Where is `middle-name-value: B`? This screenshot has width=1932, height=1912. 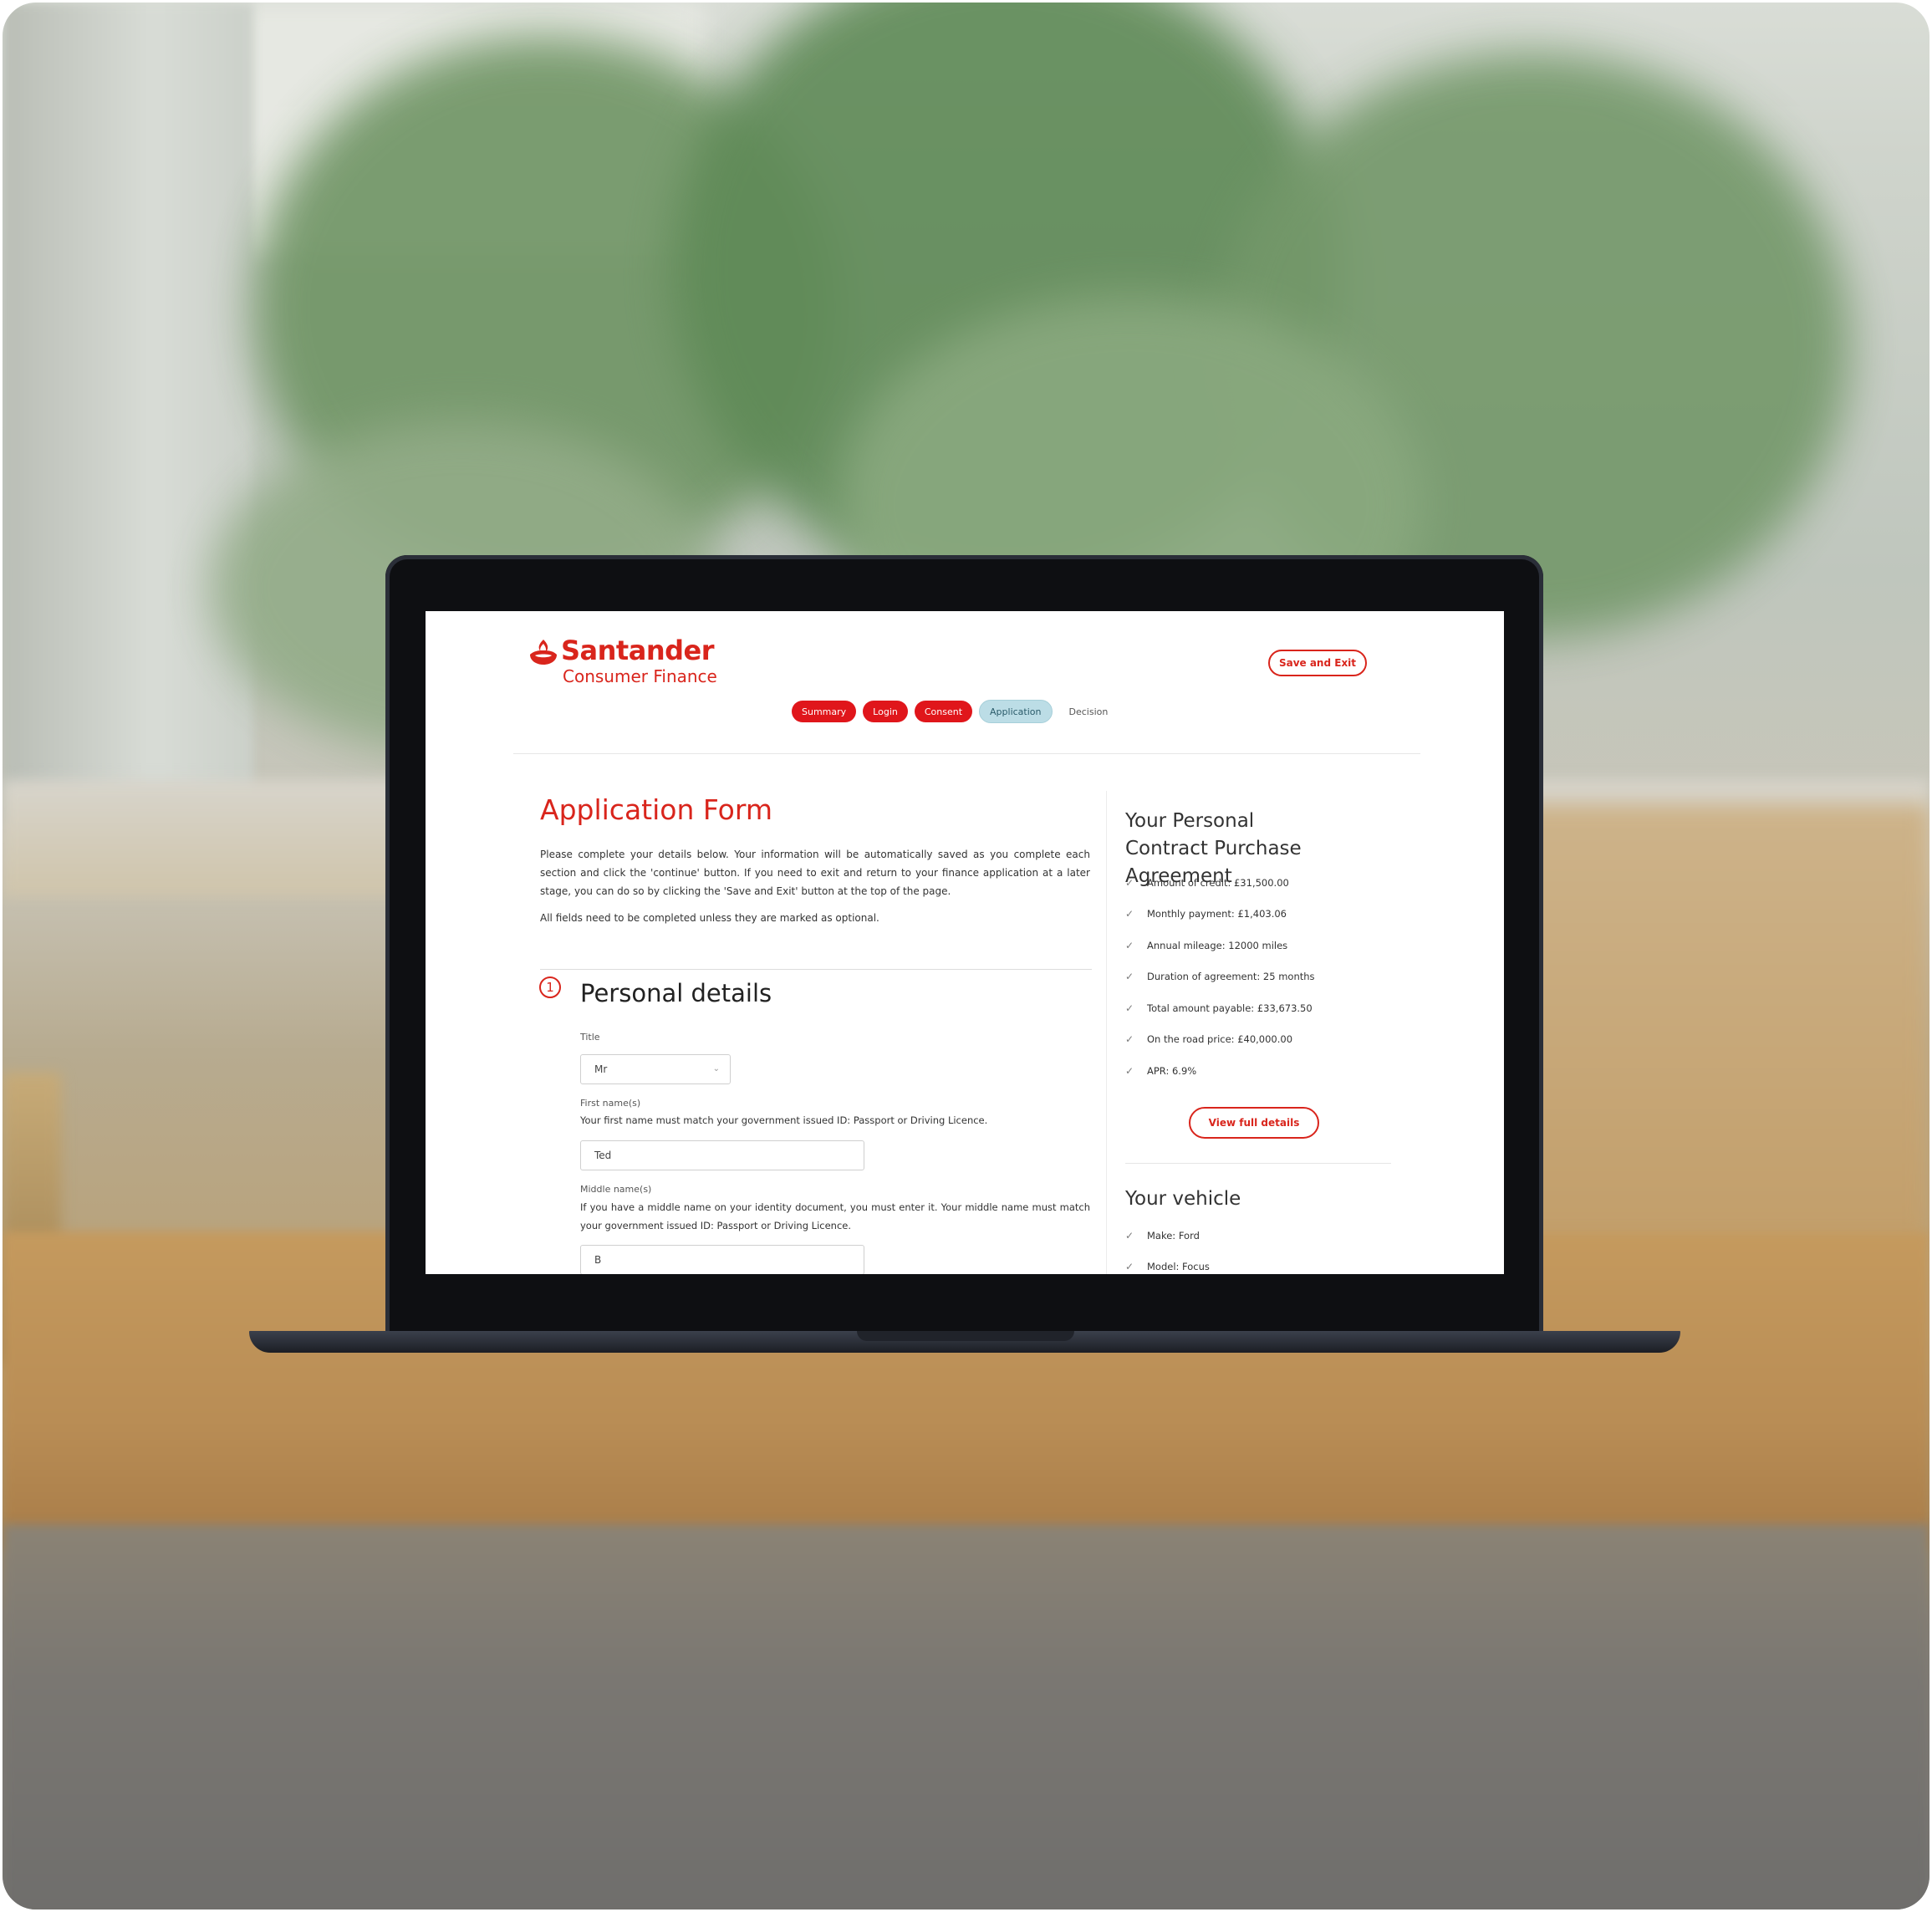
middle-name-value: B is located at coordinates (598, 1260).